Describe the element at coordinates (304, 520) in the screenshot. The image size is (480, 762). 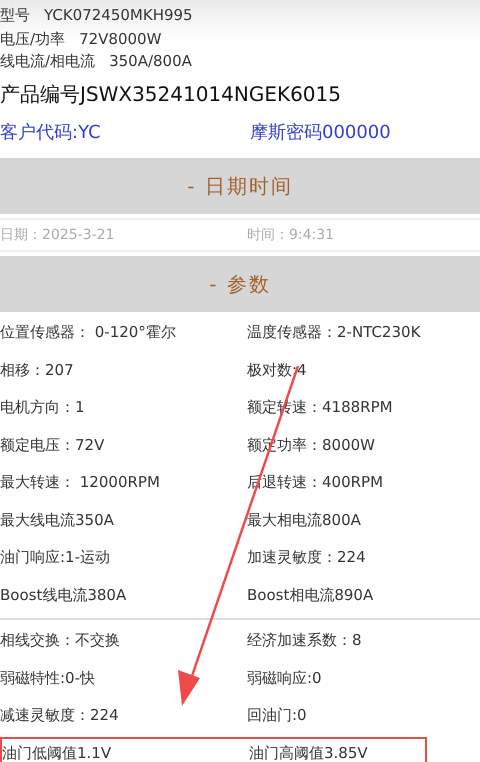
I see `param-text: 最大相电流800A` at that location.